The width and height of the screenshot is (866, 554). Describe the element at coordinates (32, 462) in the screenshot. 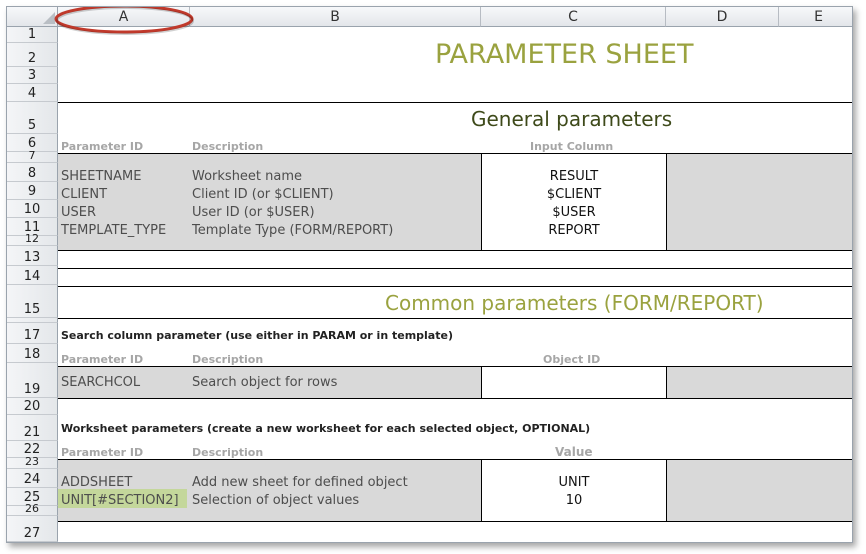

I see `row-header-23: 23` at that location.